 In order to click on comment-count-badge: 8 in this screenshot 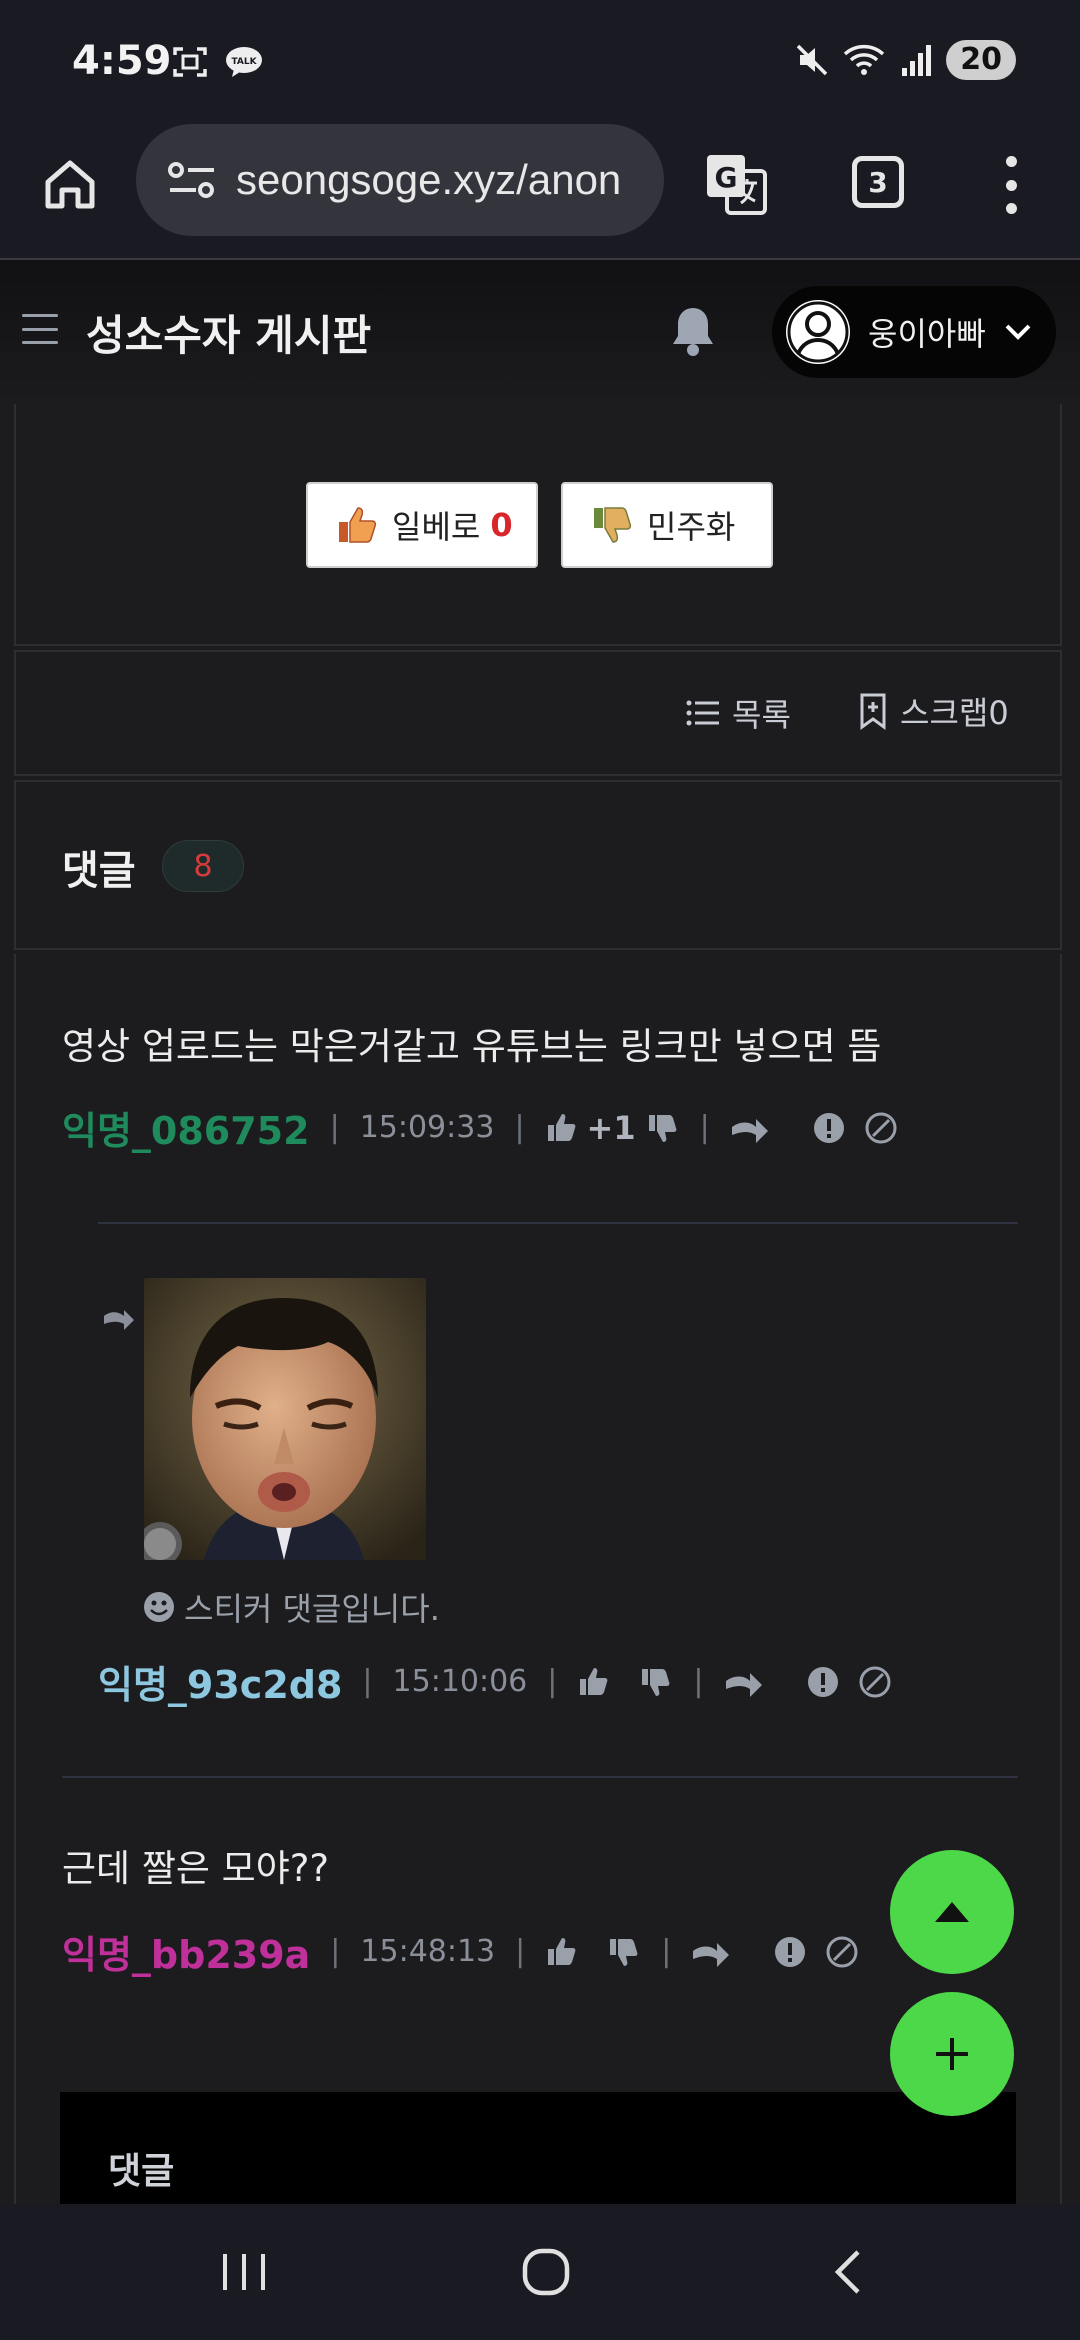, I will do `click(203, 866)`.